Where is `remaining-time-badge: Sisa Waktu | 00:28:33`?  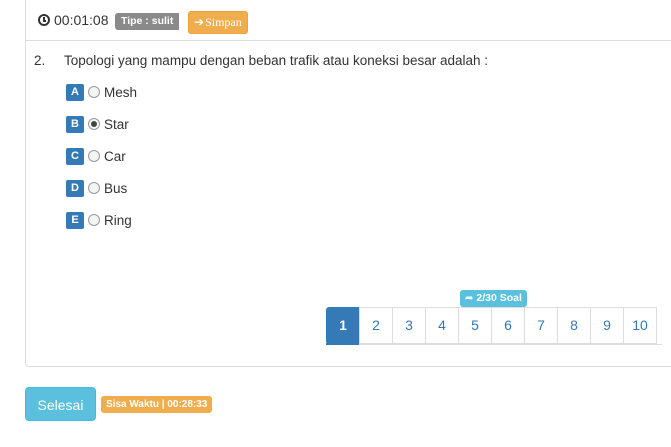
remaining-time-badge: Sisa Waktu | 00:28:33 is located at coordinates (157, 404).